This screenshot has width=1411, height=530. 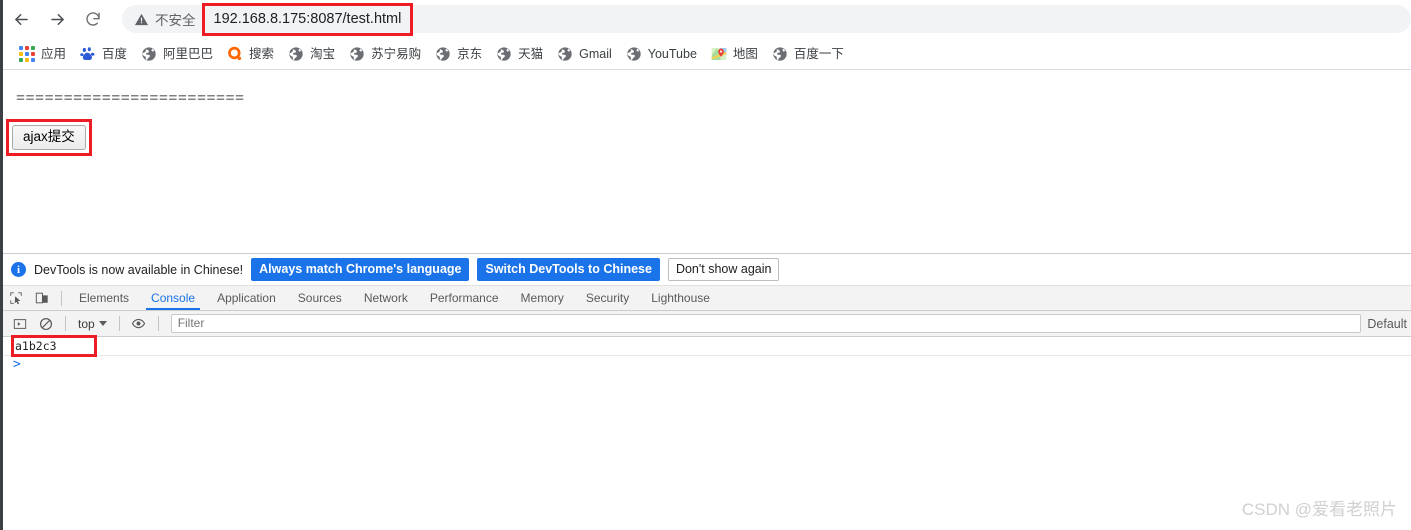 What do you see at coordinates (139, 269) in the screenshot?
I see `notice-message: DevTools is now available in Chinese!` at bounding box center [139, 269].